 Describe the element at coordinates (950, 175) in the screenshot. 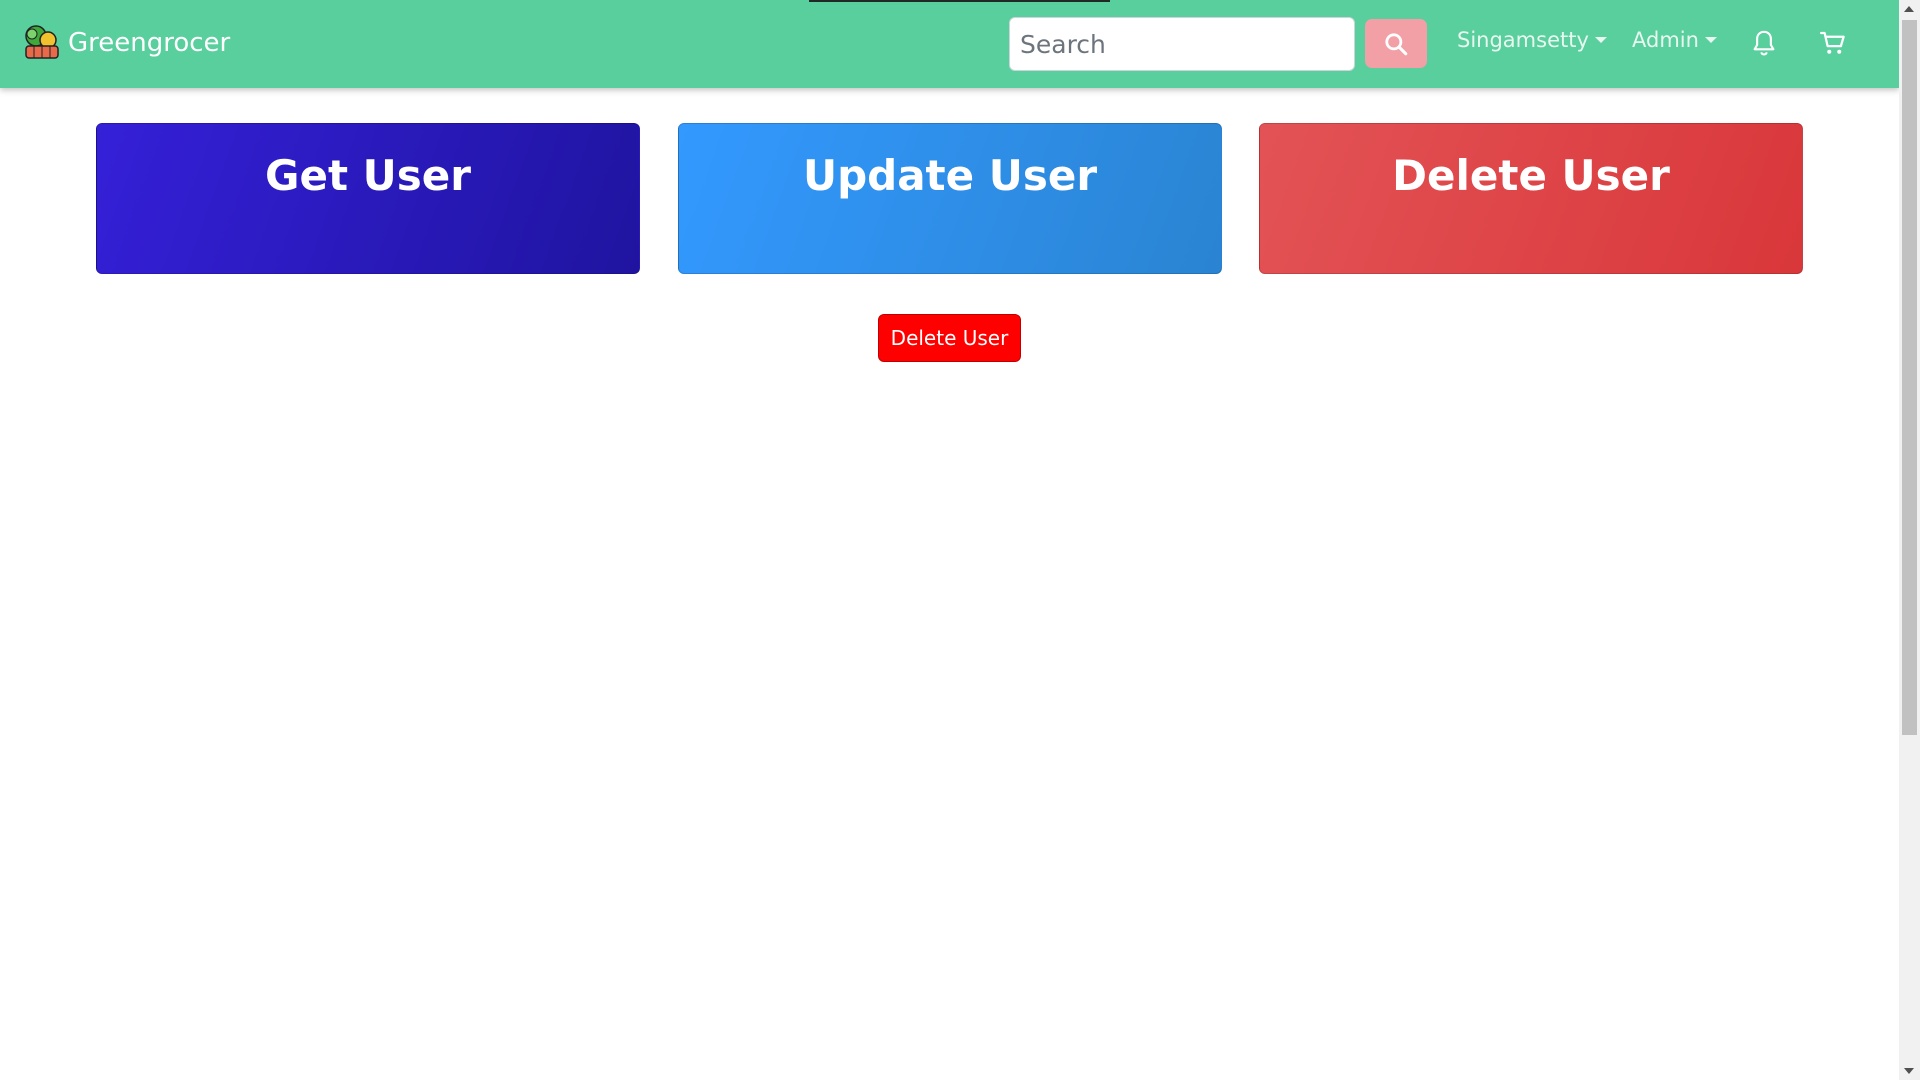

I see `update-user-card-title: Update User` at that location.